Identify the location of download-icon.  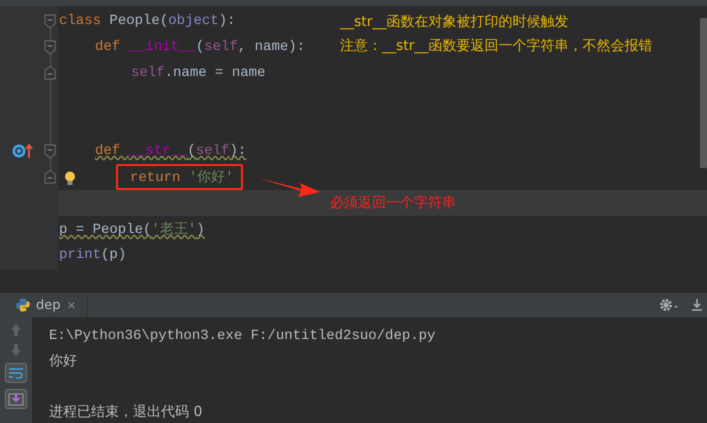
(697, 305).